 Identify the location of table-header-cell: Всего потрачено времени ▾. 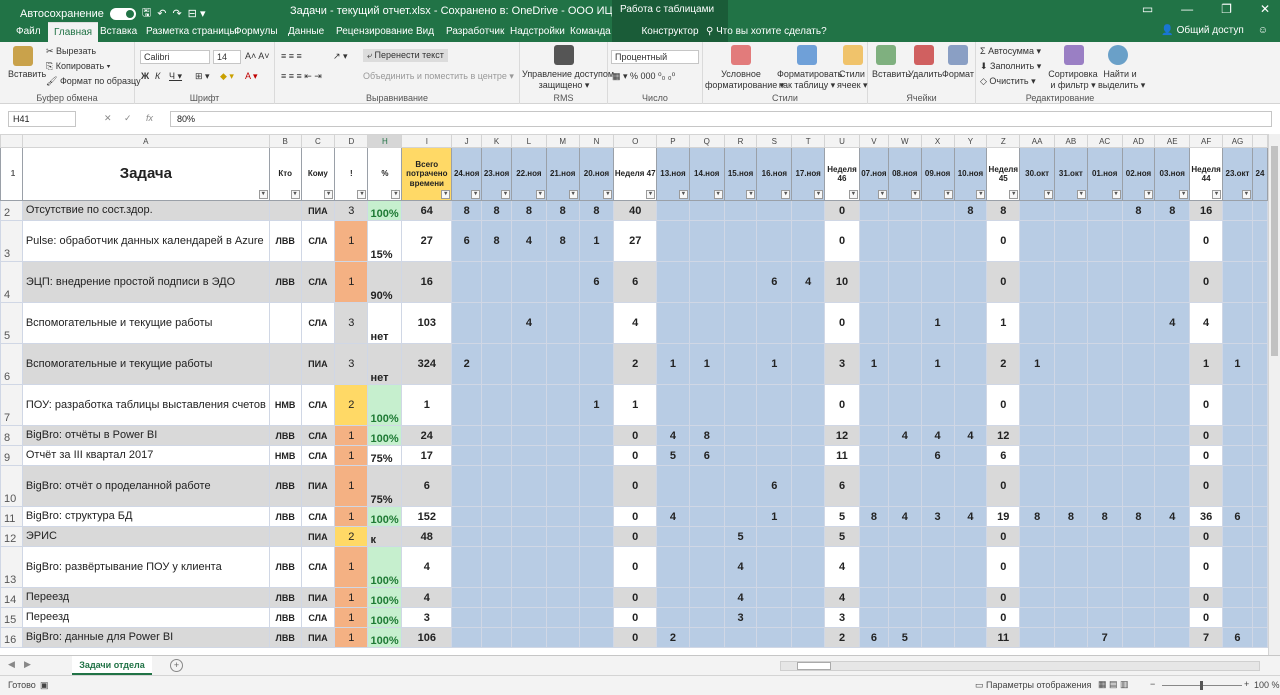
(427, 174).